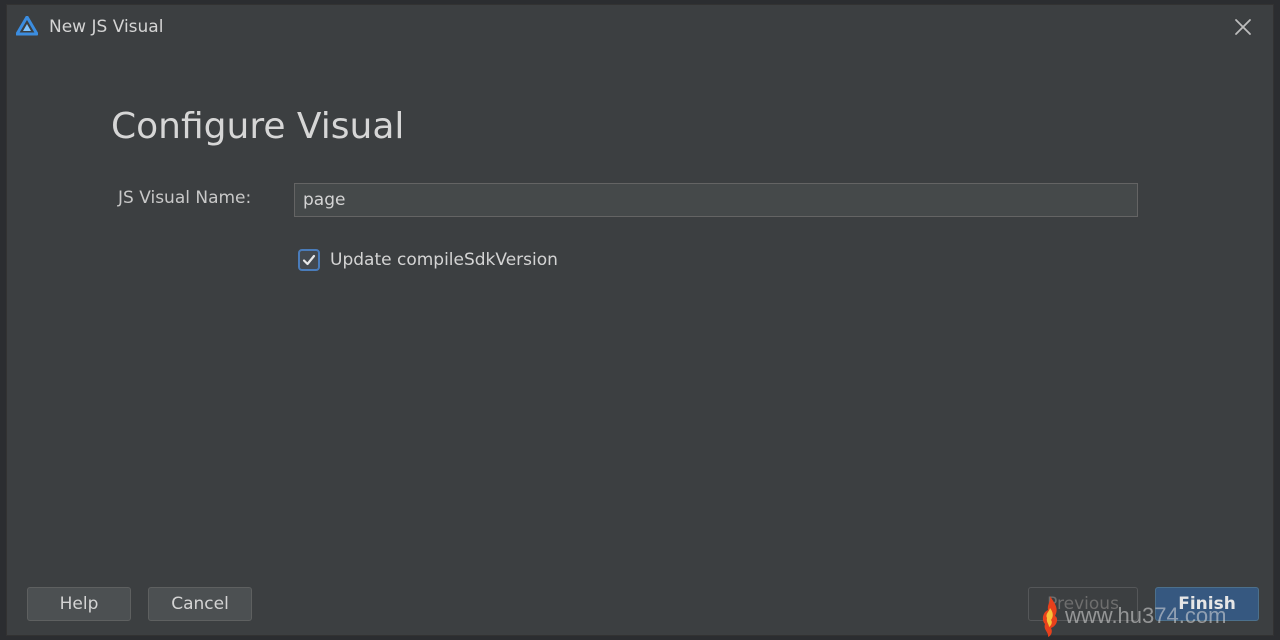 This screenshot has height=640, width=1280. Describe the element at coordinates (200, 604) in the screenshot. I see `cancel-button: Cancel` at that location.